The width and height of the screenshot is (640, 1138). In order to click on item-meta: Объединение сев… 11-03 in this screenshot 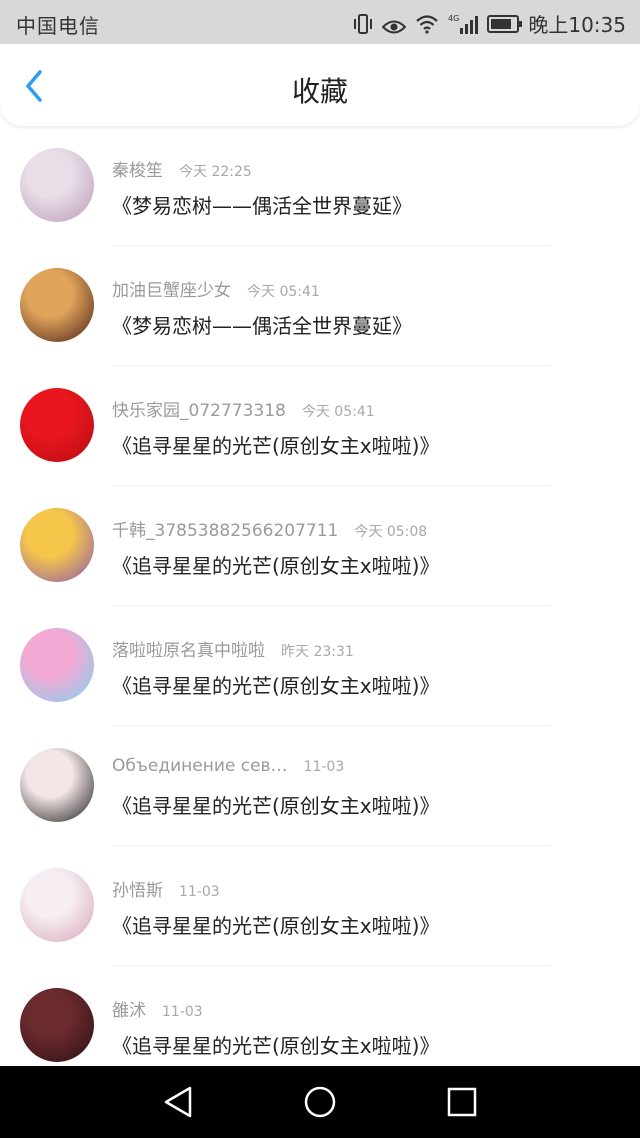, I will do `click(228, 766)`.